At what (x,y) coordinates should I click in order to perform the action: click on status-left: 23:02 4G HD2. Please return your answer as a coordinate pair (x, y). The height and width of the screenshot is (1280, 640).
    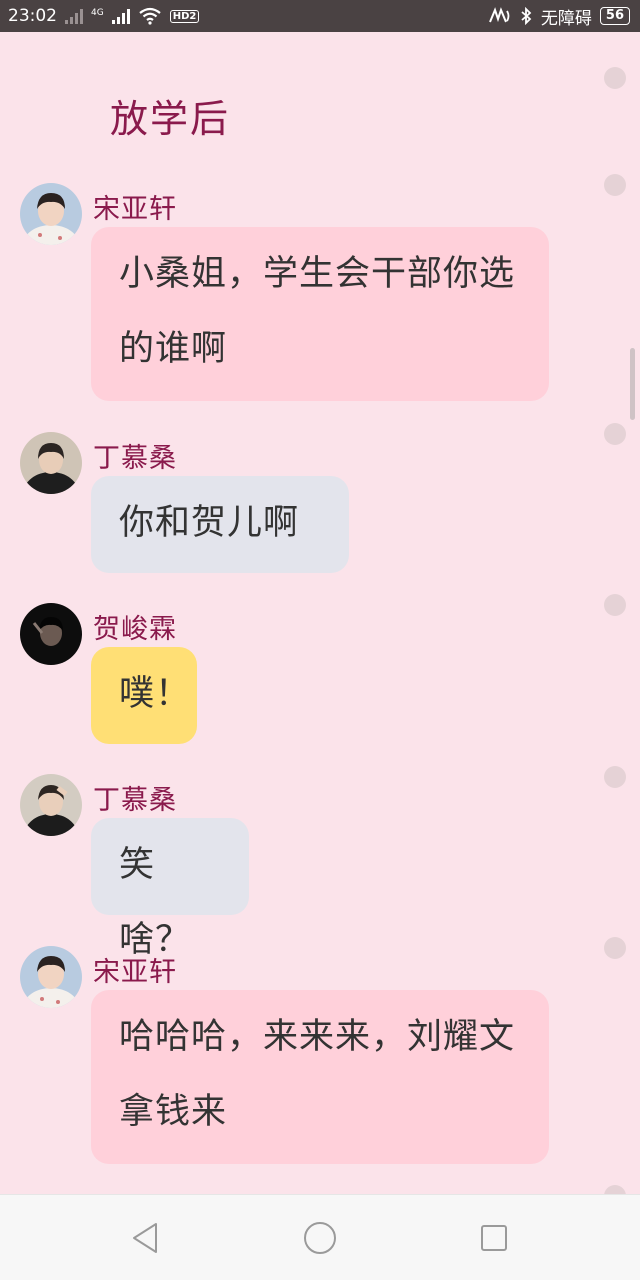
    Looking at the image, I should click on (104, 16).